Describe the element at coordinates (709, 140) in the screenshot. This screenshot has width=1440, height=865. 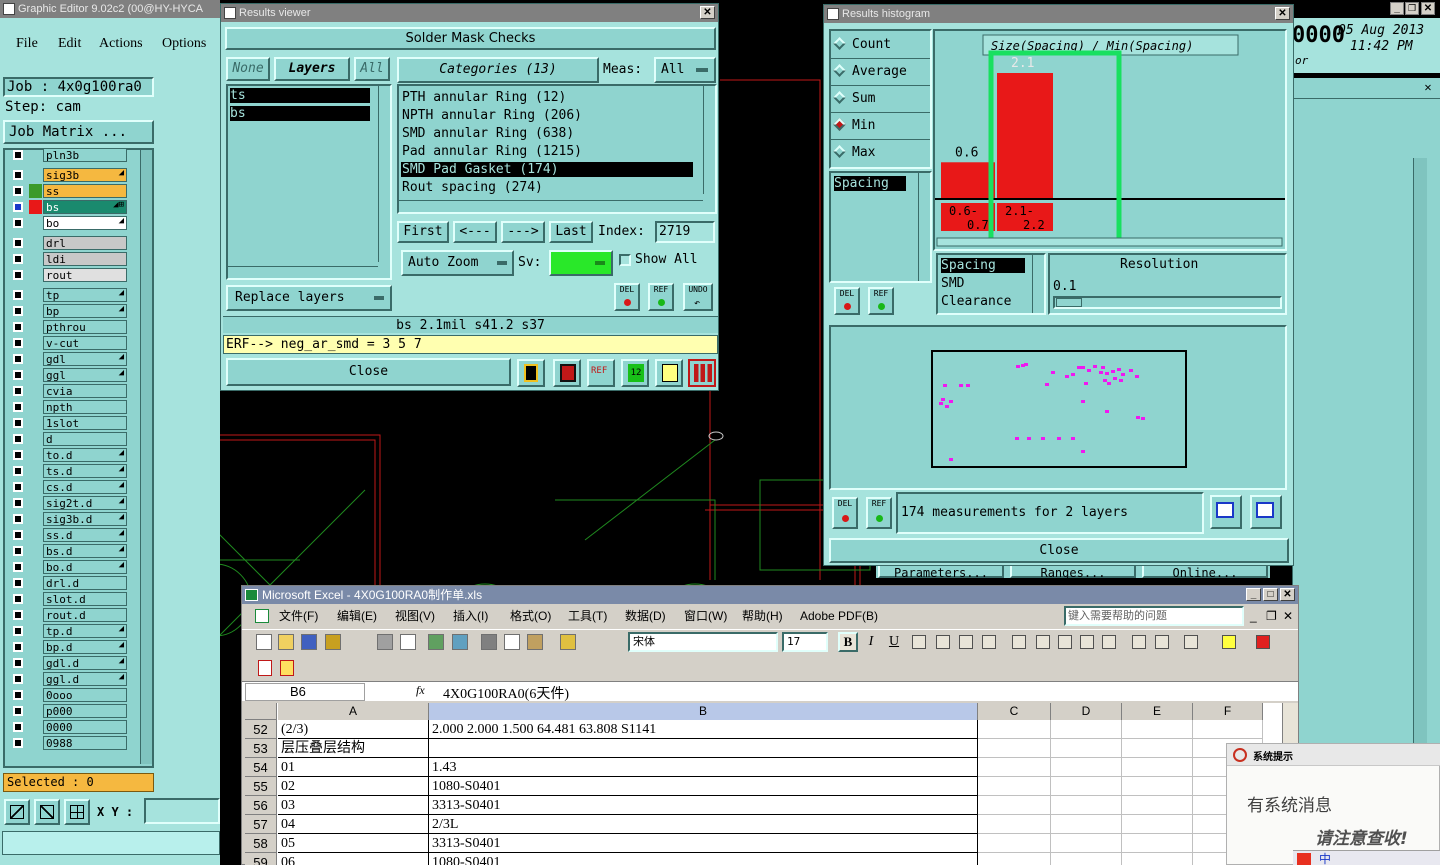
I see `category-list-scrollbar` at that location.